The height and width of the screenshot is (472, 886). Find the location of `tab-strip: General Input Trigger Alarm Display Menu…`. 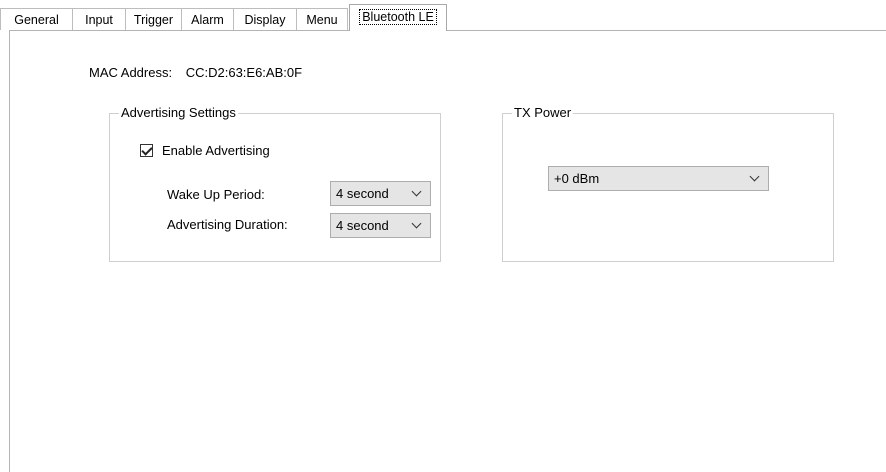

tab-strip: General Input Trigger Alarm Display Menu… is located at coordinates (443, 15).